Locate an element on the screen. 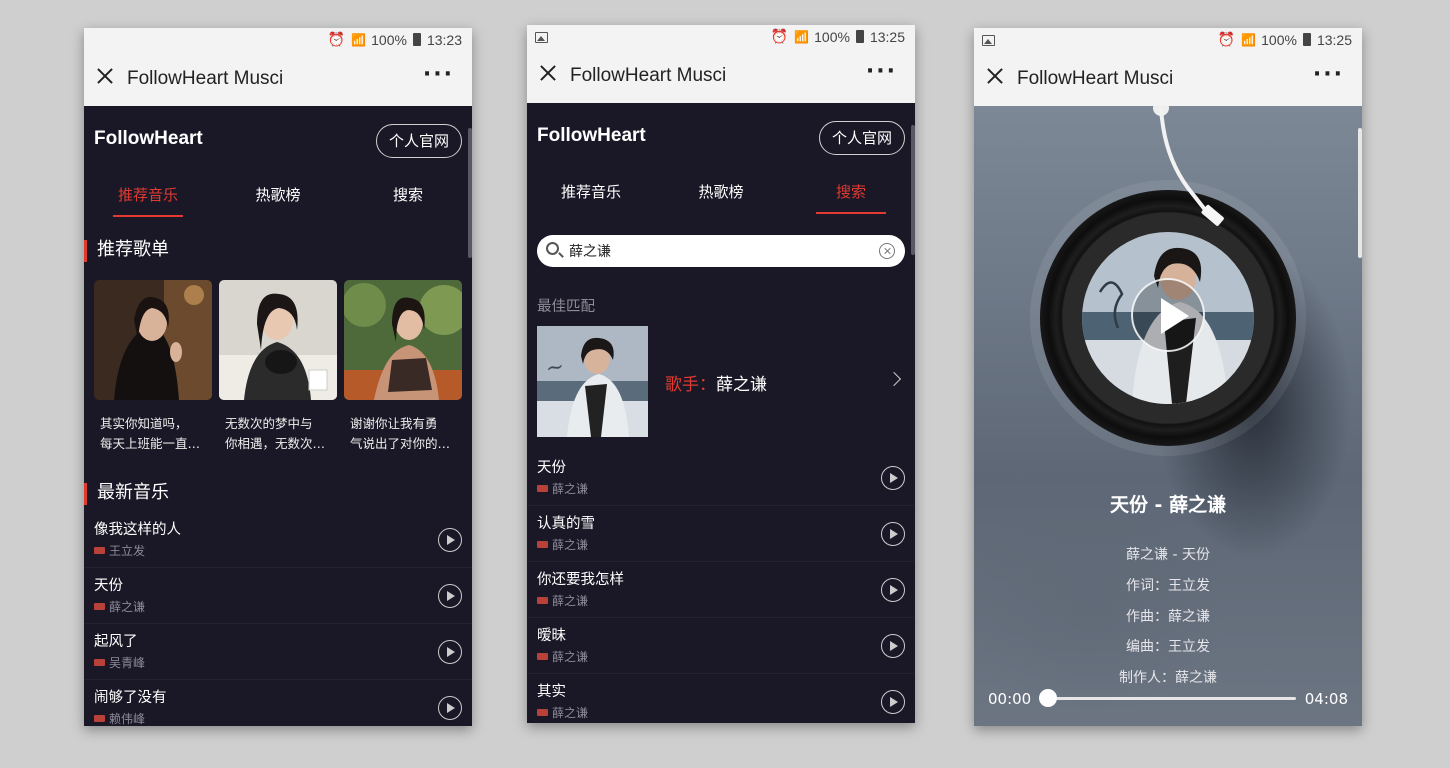 The height and width of the screenshot is (768, 1450). brand-logo-text: FollowHeart is located at coordinates (148, 138).